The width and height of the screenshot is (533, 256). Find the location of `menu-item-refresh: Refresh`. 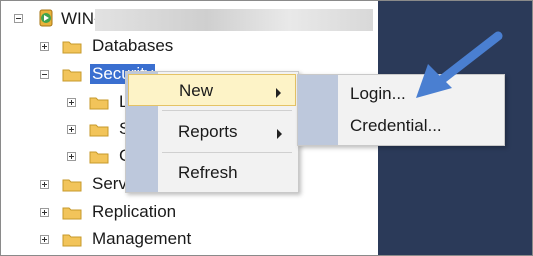

menu-item-refresh: Refresh is located at coordinates (212, 173).